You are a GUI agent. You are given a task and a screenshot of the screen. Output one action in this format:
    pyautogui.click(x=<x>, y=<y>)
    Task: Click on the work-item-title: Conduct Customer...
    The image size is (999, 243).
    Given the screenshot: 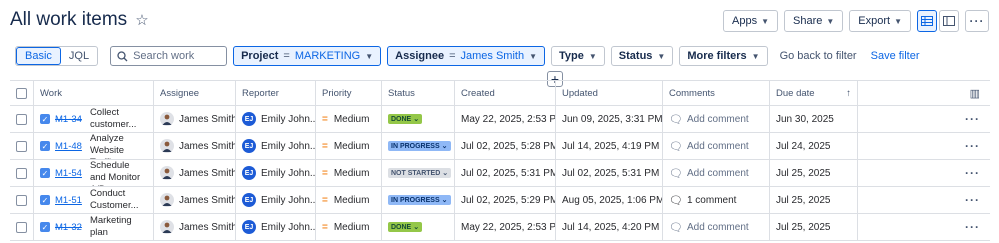 What is the action you would take?
    pyautogui.click(x=118, y=200)
    